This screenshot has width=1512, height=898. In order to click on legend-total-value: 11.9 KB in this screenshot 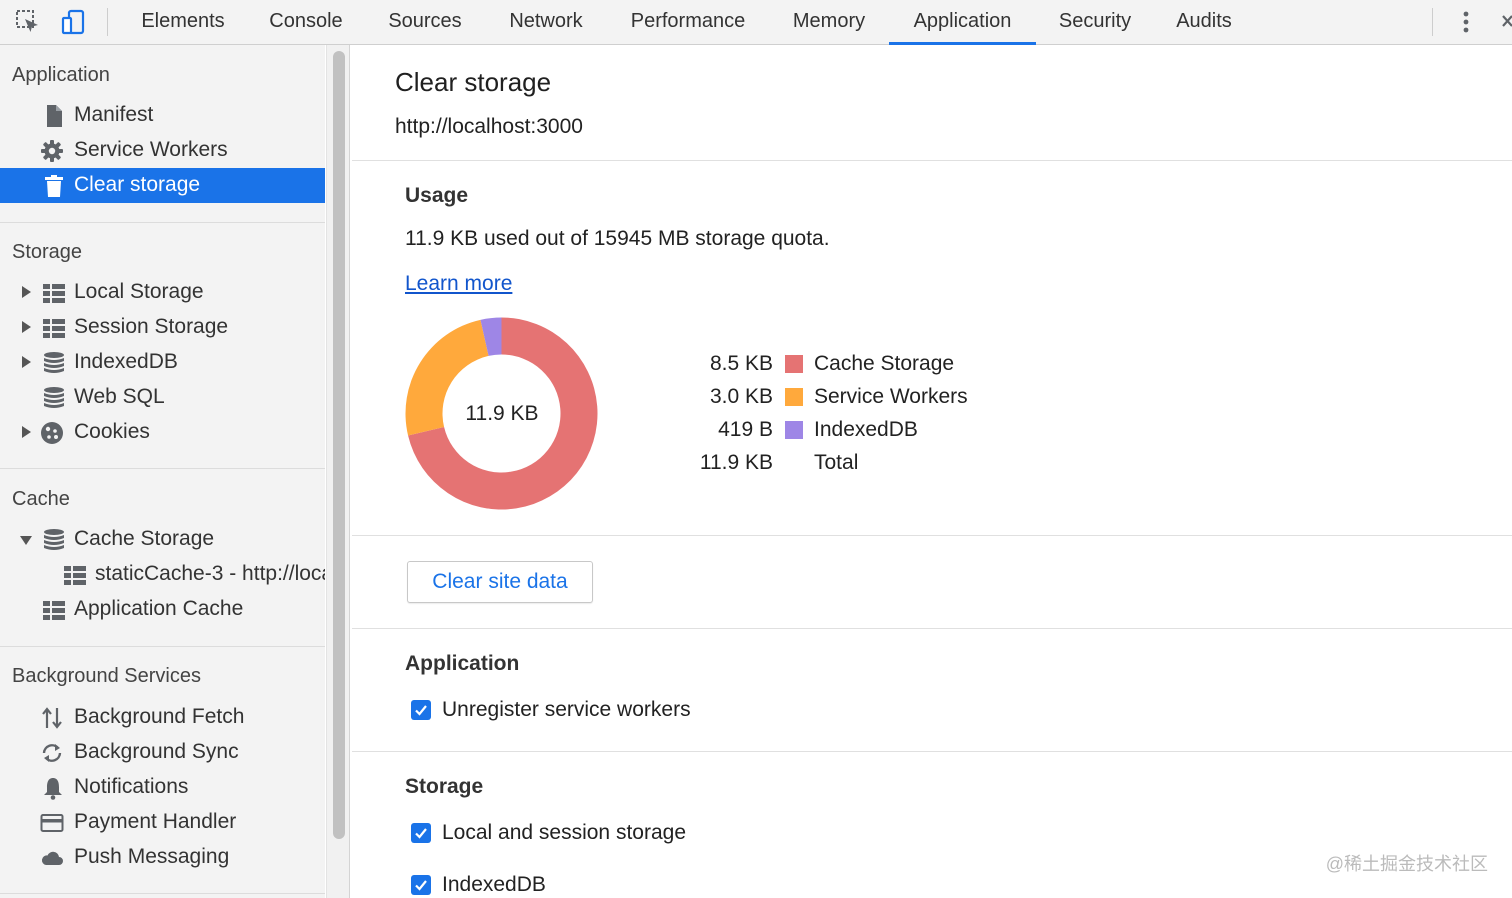, I will do `click(736, 462)`.